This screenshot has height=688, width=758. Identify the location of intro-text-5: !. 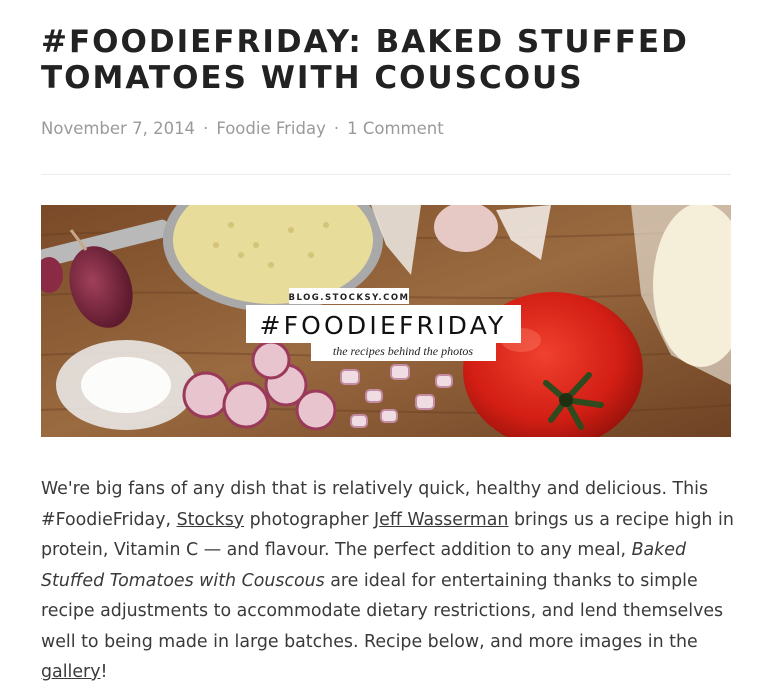
(104, 672).